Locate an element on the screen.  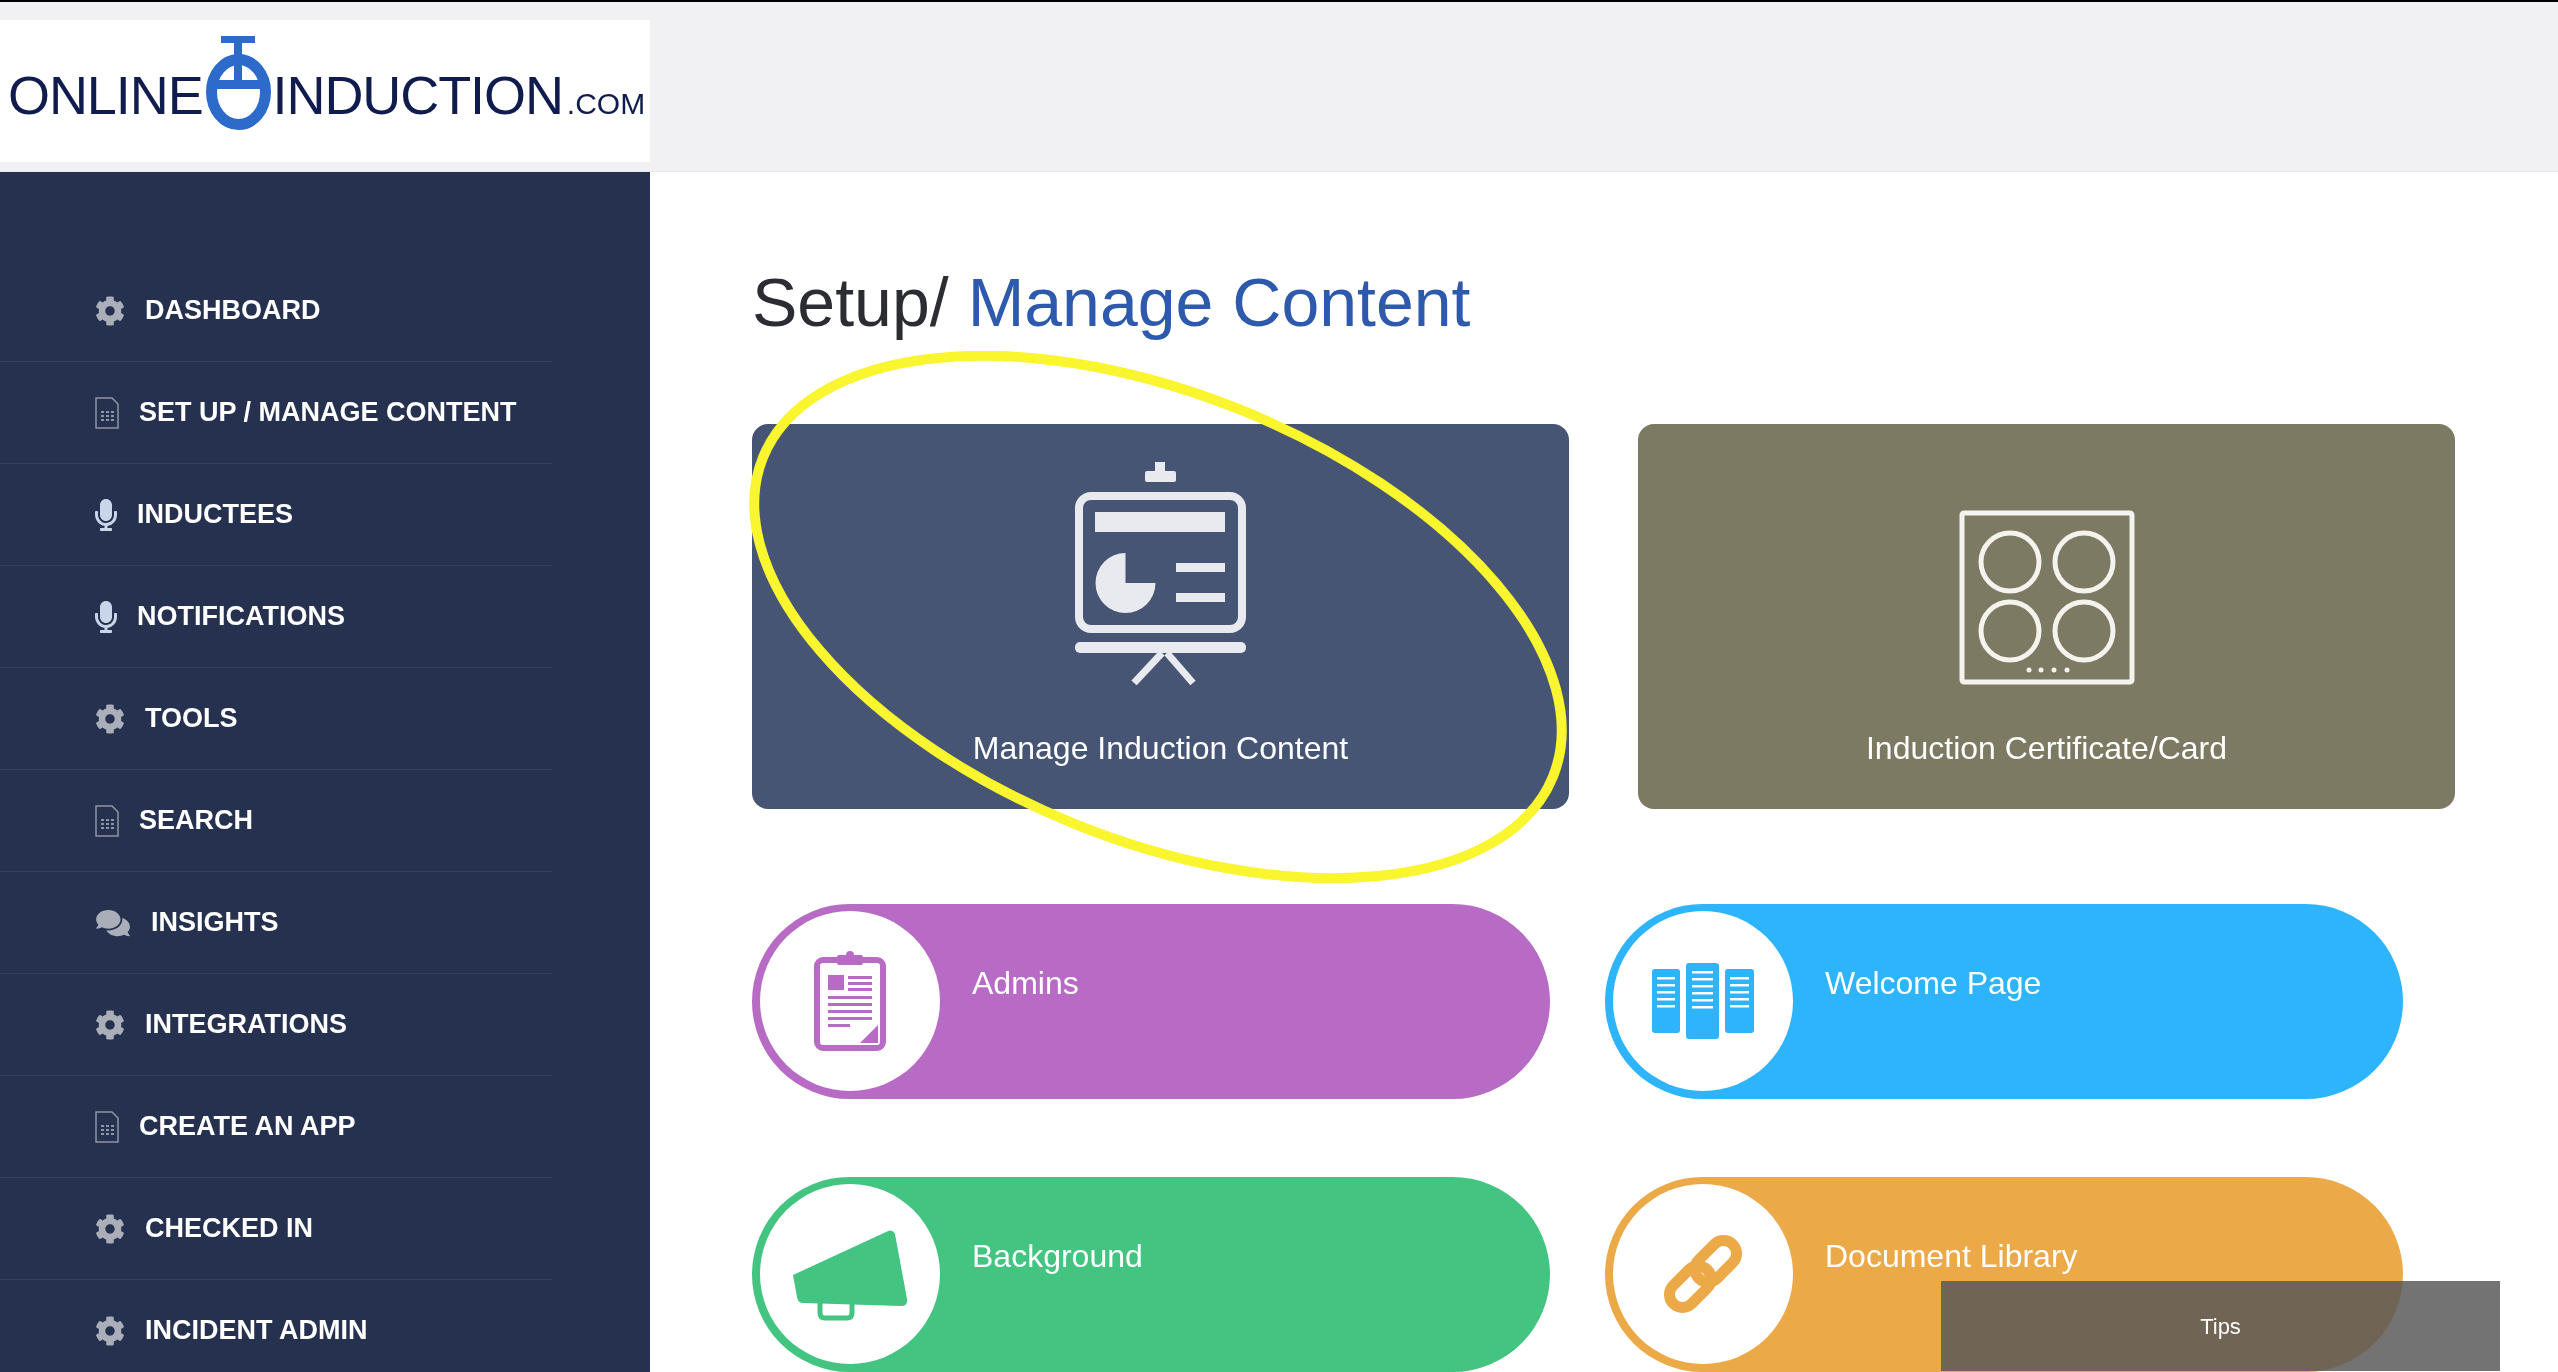
logo-domain-text: .COM is located at coordinates (606, 104).